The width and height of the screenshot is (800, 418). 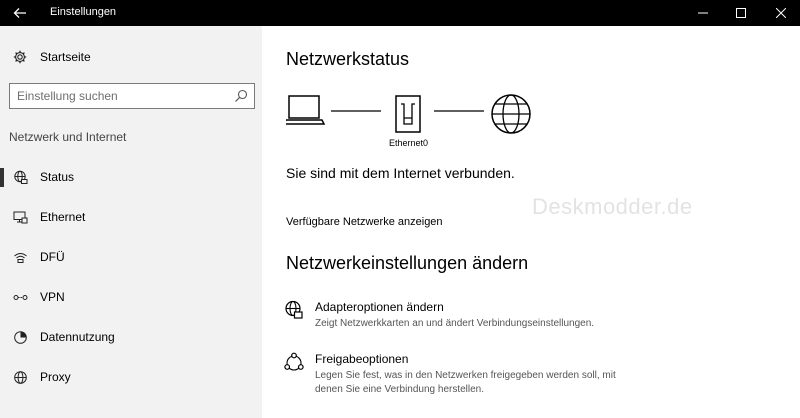 I want to click on minimize-icon, so click(x=703, y=13).